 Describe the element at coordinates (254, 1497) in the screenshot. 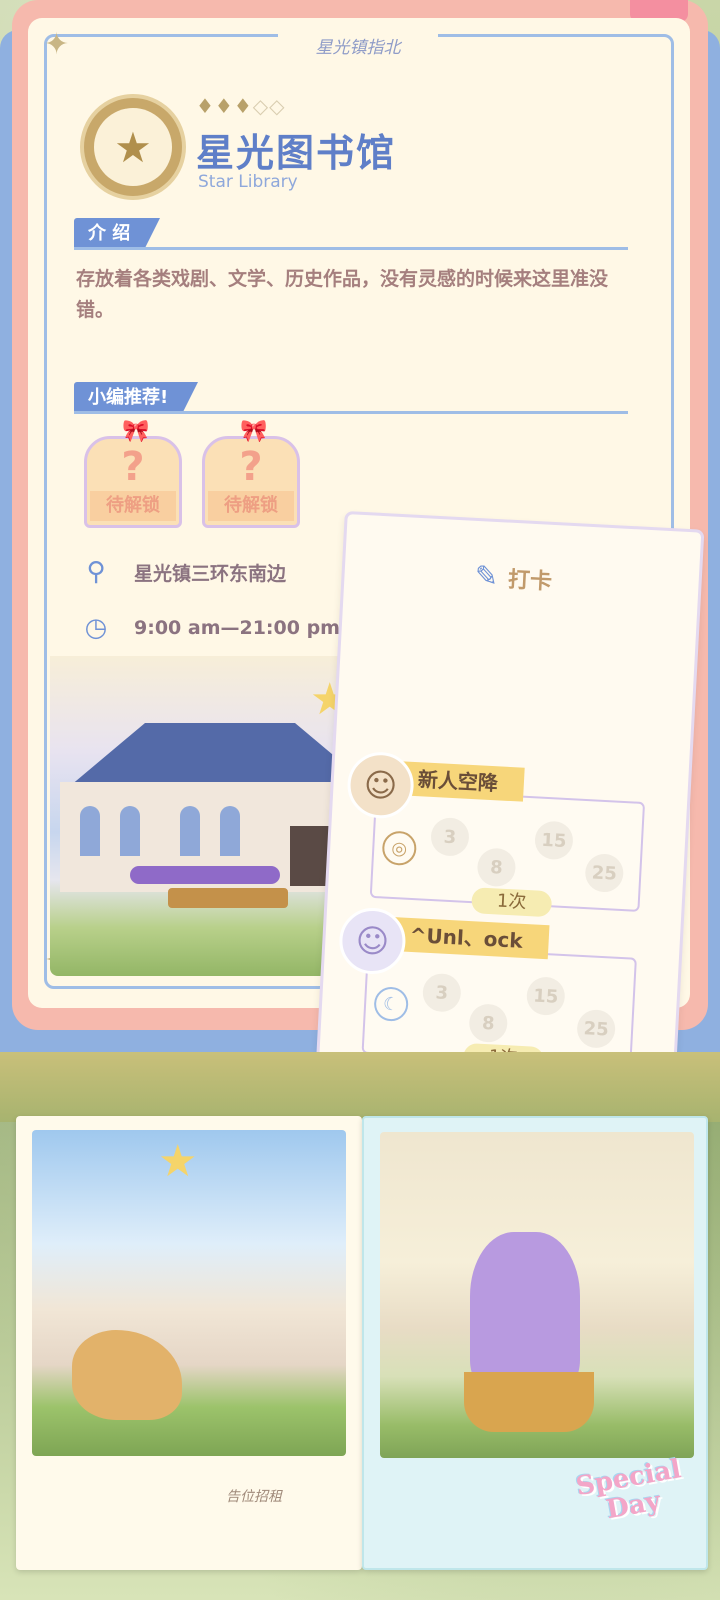

I see `photo-signature: 告位招租` at that location.